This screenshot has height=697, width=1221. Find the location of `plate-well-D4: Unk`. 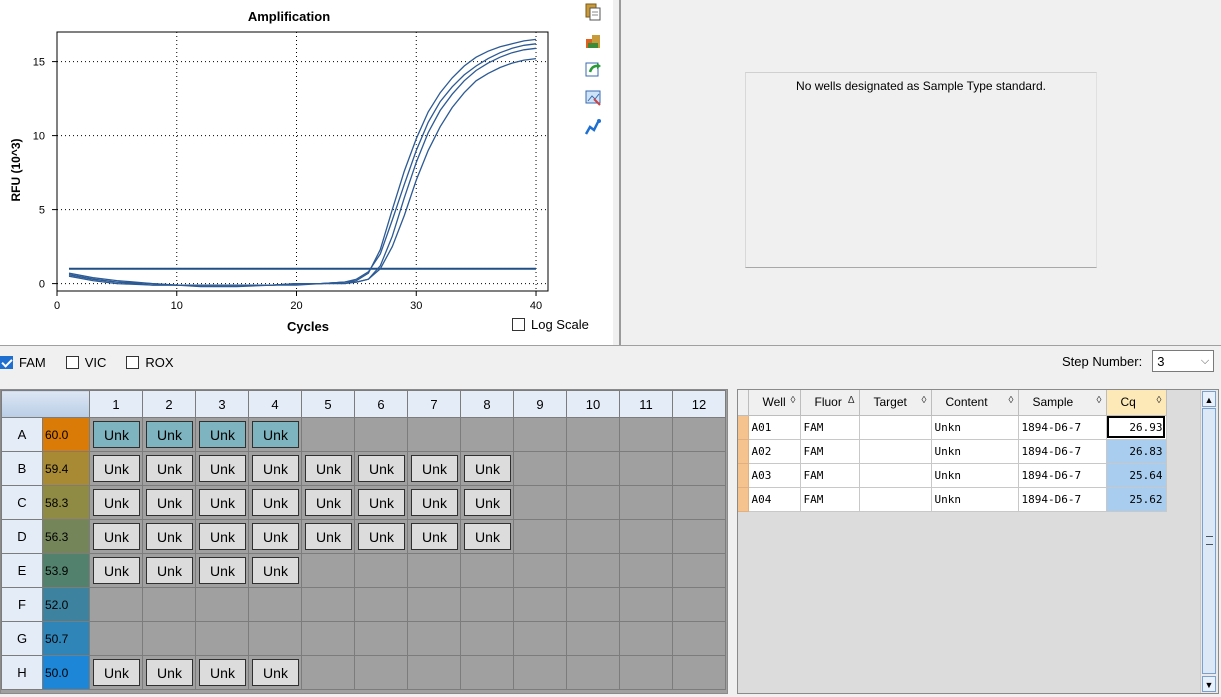

plate-well-D4: Unk is located at coordinates (275, 536).